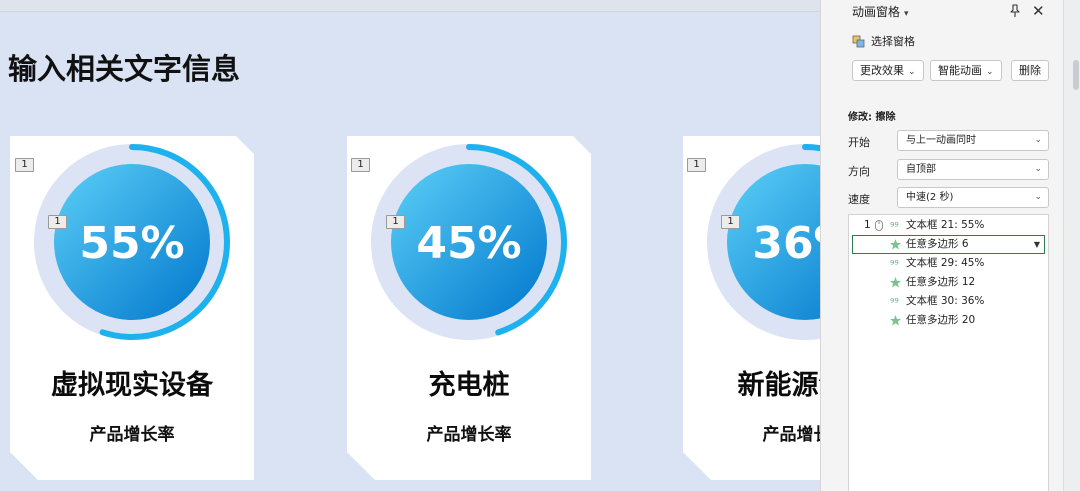 The height and width of the screenshot is (491, 1080). I want to click on percent-text: 55%, so click(131, 243).